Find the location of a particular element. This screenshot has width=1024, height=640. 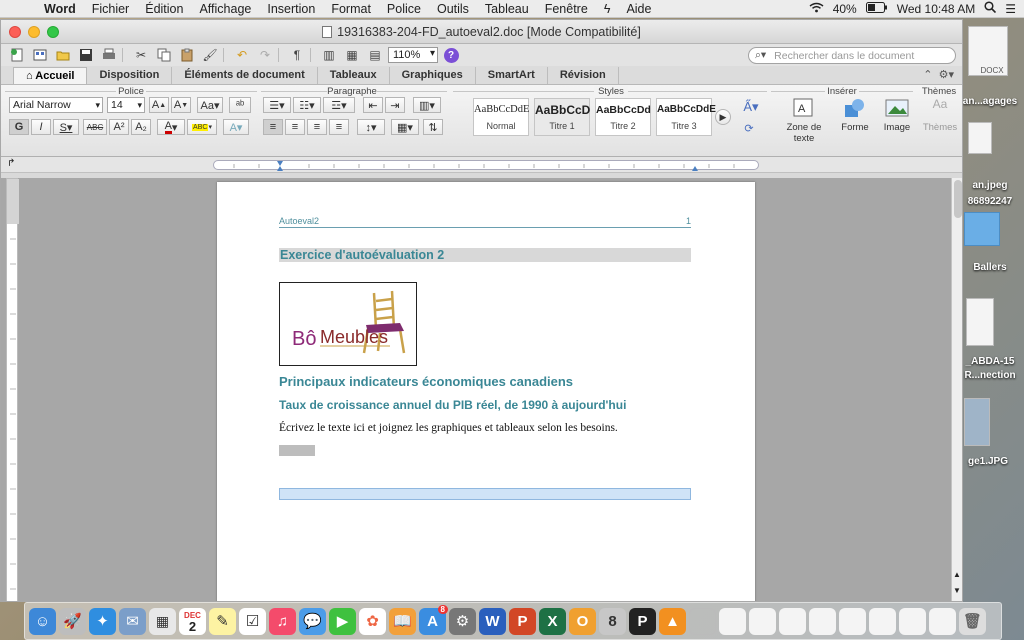

toolbox-icon: ▤ is located at coordinates (375, 55).